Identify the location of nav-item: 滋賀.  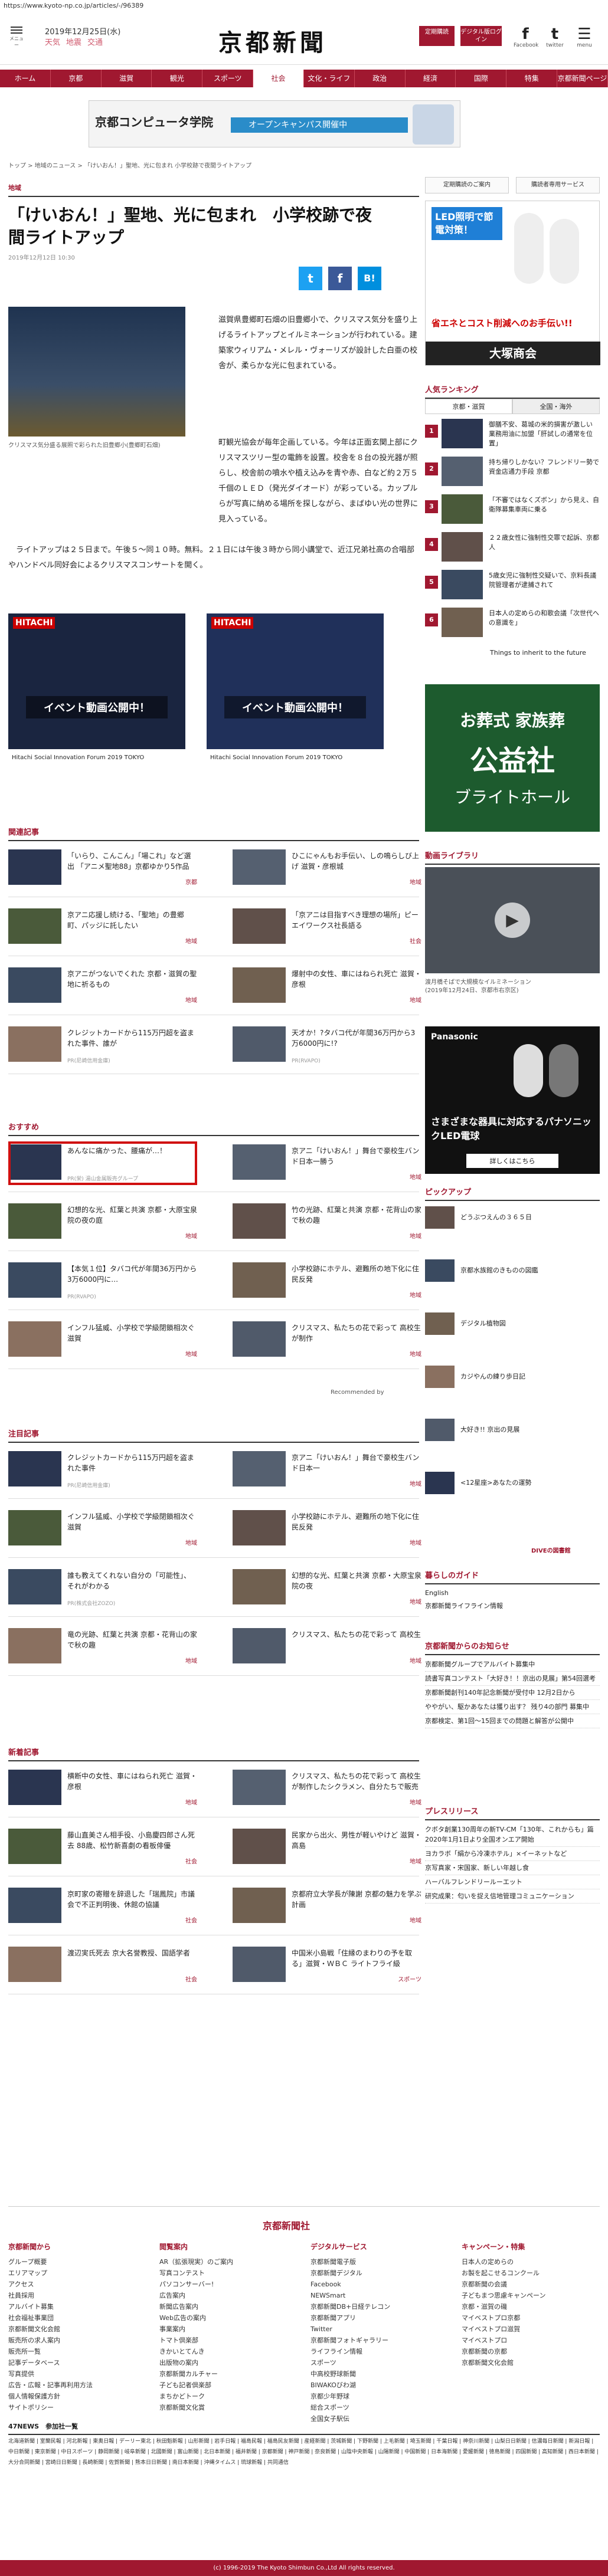
(127, 78).